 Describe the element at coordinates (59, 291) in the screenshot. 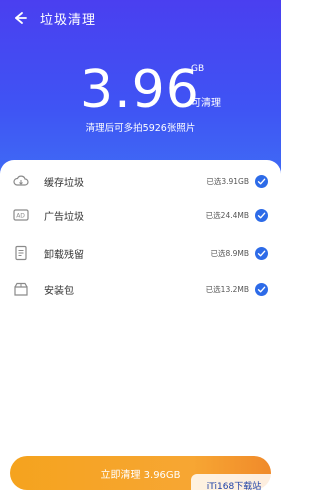

I see `item-label: 安装包` at that location.